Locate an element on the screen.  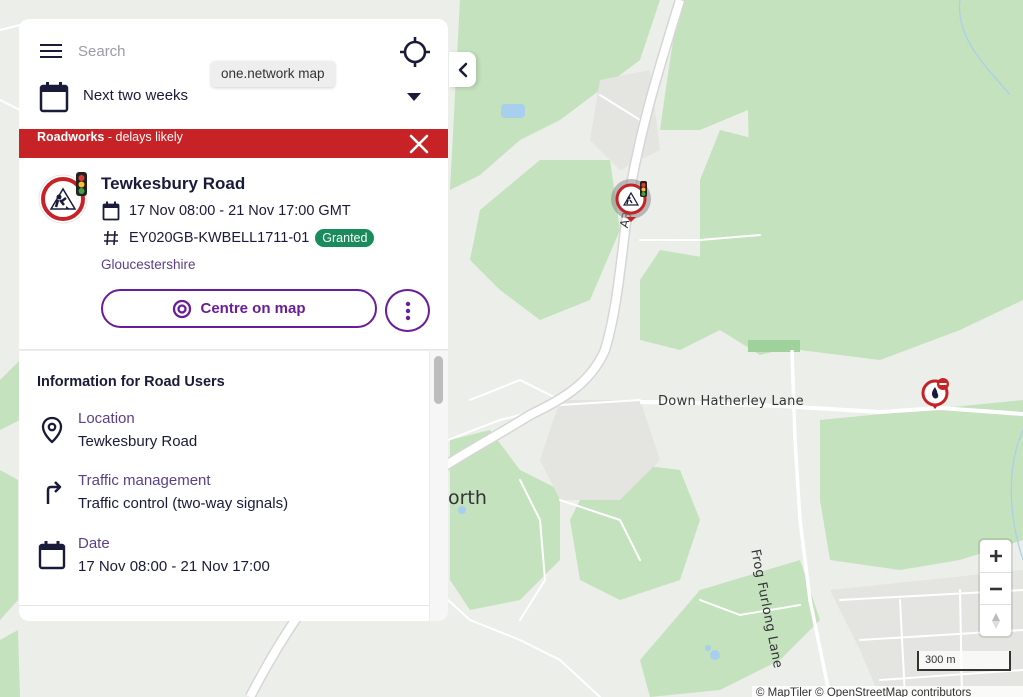
info-value: Tewkesbury Road is located at coordinates (138, 441).